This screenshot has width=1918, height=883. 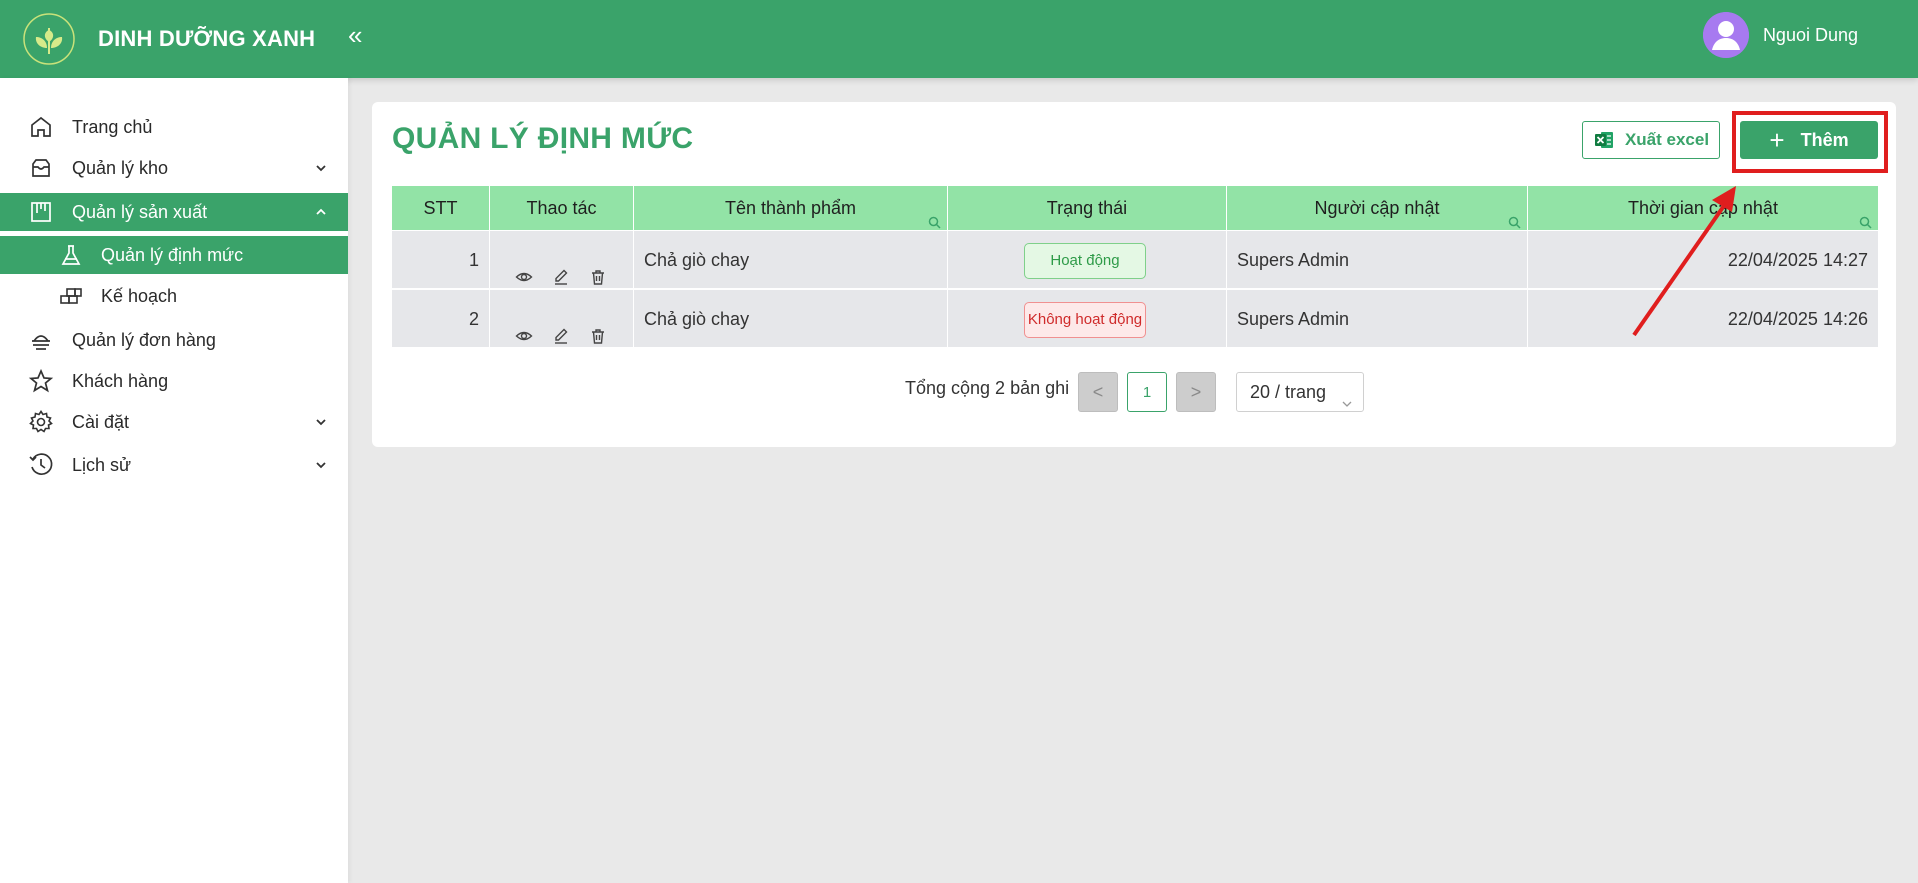 I want to click on sidebar-item-label: Quản lý đơn hàng, so click(x=144, y=339).